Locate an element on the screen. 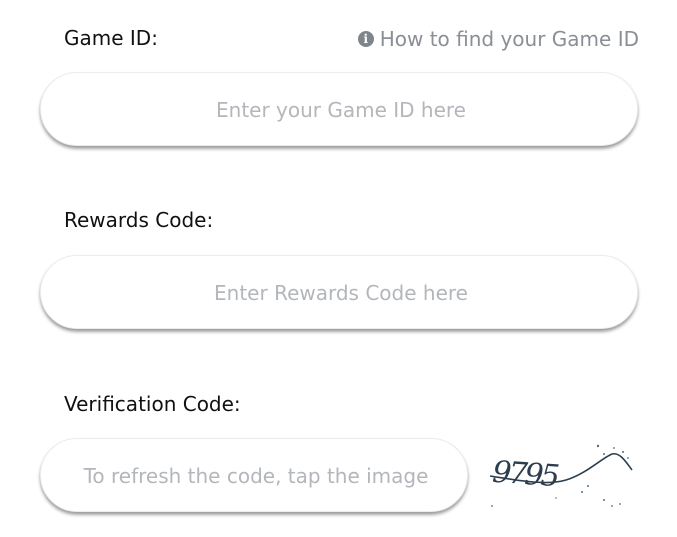 Image resolution: width=677 pixels, height=537 pixels. captcha-graphic: 9795 is located at coordinates (561, 475).